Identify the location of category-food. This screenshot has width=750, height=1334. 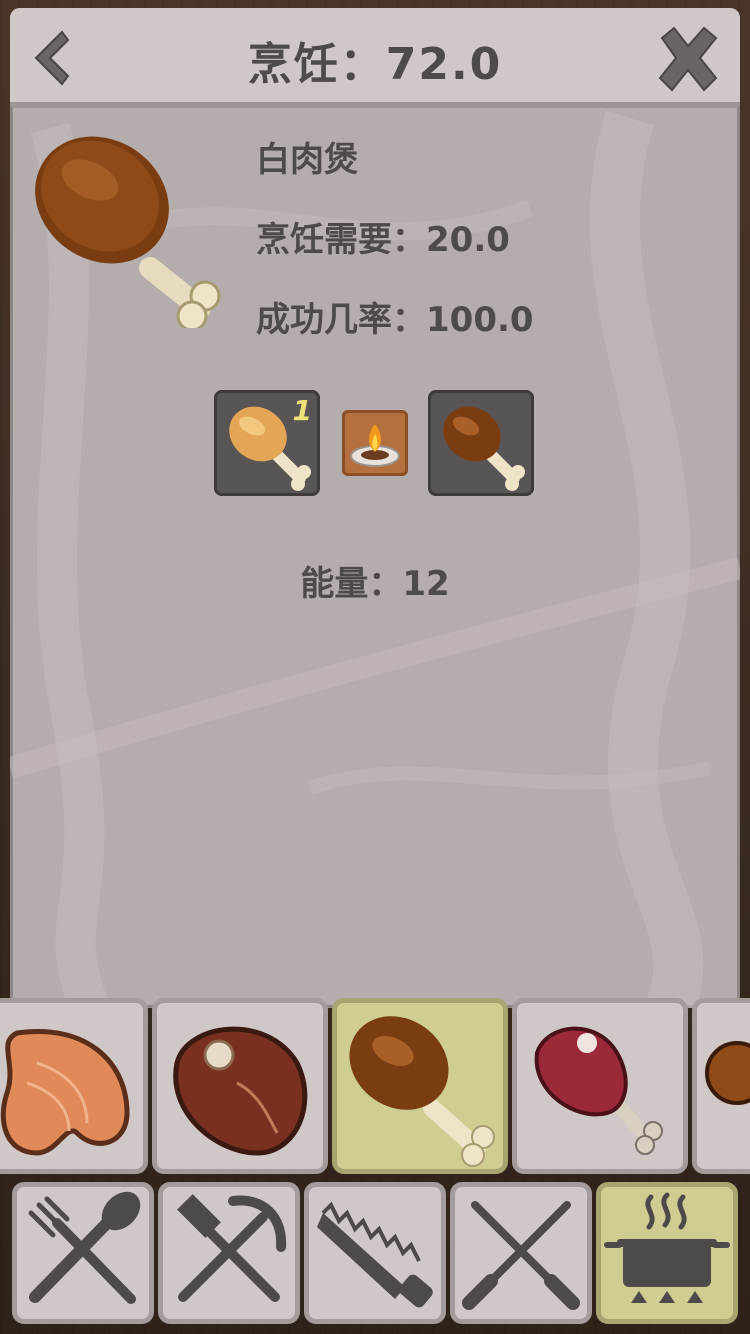
(83, 1253).